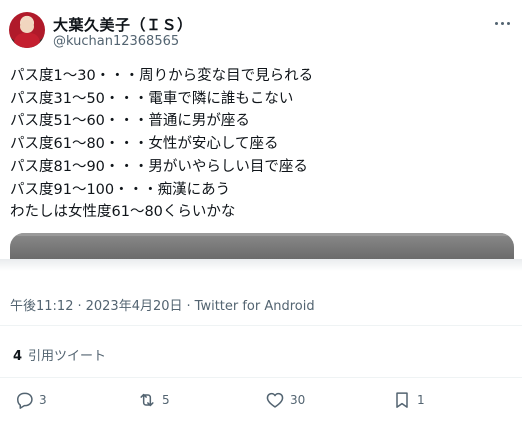  What do you see at coordinates (27, 40) in the screenshot?
I see `avatar-figure-body` at bounding box center [27, 40].